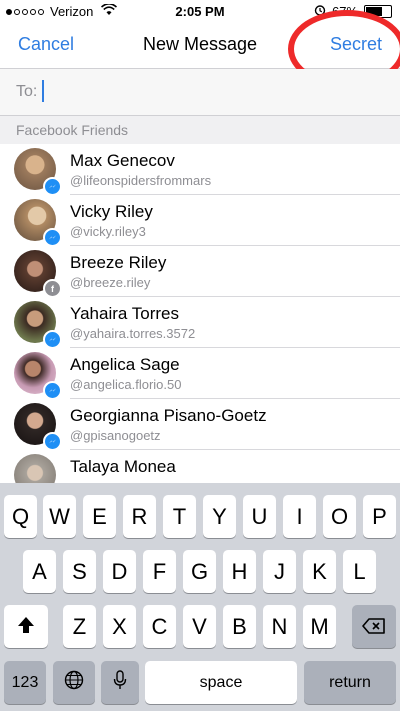  What do you see at coordinates (99, 516) in the screenshot?
I see `key-e: E` at bounding box center [99, 516].